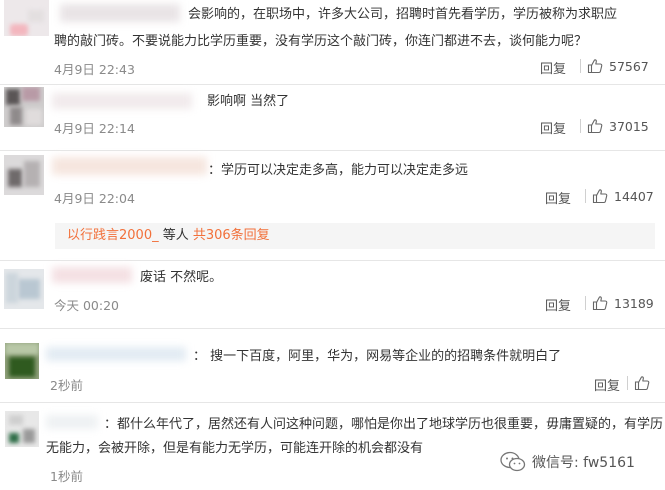 This screenshot has width=665, height=490. What do you see at coordinates (403, 14) in the screenshot?
I see `comment-text: 会影响的，在职场中，许多大公司，招聘时首先看学历，学历被称为求职应` at bounding box center [403, 14].